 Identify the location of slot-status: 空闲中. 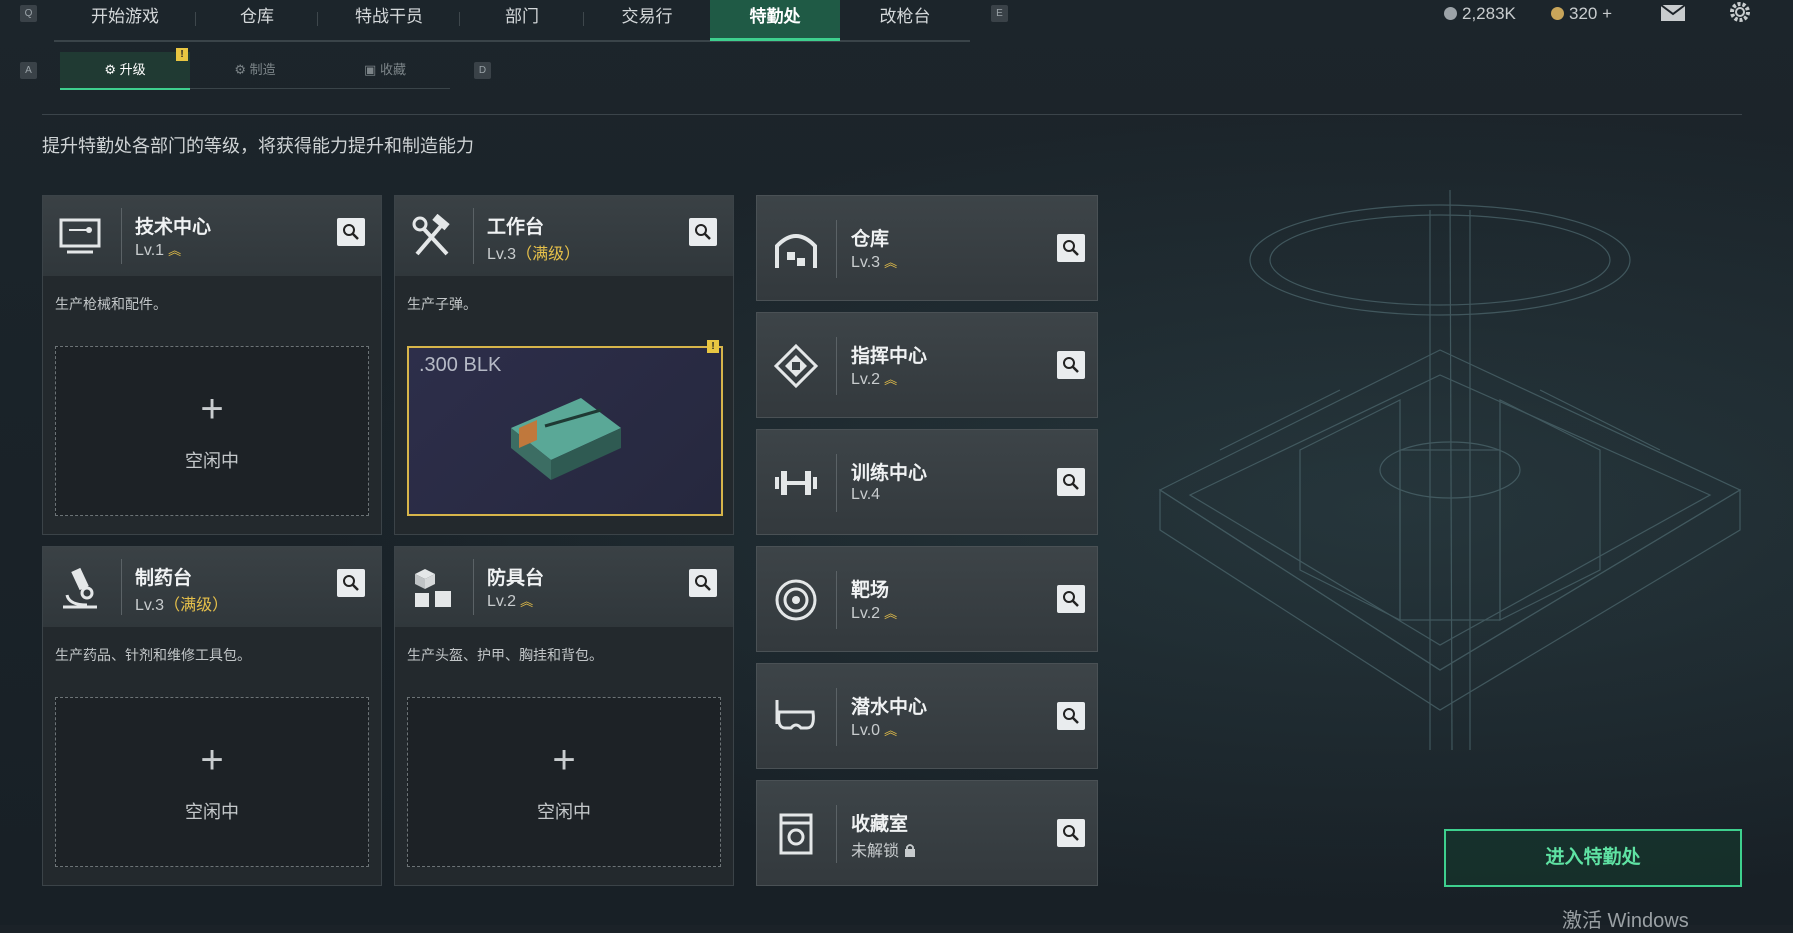
(564, 812).